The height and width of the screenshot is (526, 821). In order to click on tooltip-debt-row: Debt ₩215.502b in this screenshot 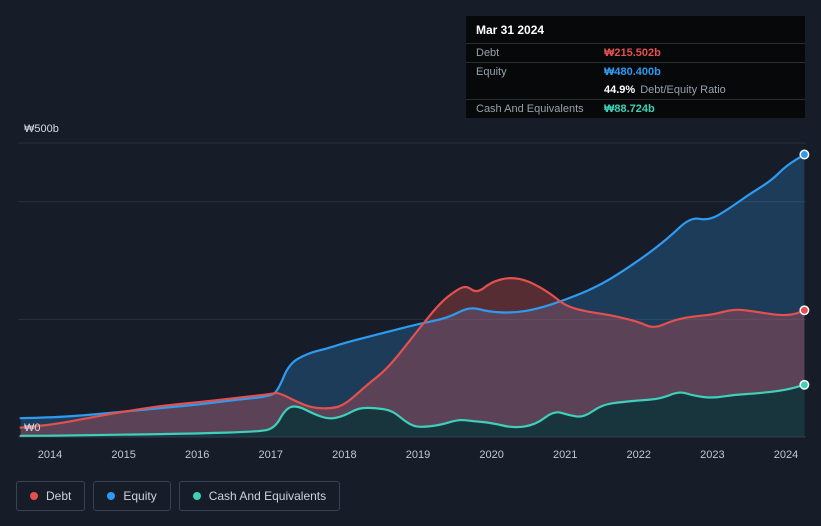, I will do `click(635, 53)`.